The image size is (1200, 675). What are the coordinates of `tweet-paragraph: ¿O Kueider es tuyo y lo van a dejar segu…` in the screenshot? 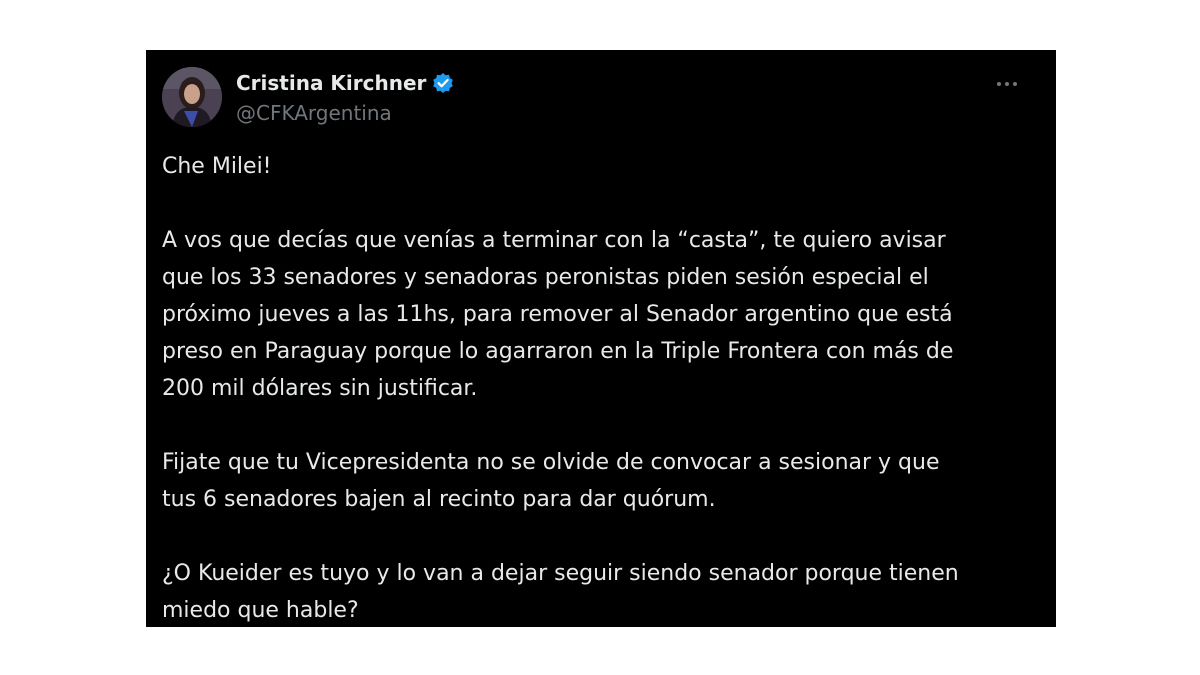 It's located at (560, 592).